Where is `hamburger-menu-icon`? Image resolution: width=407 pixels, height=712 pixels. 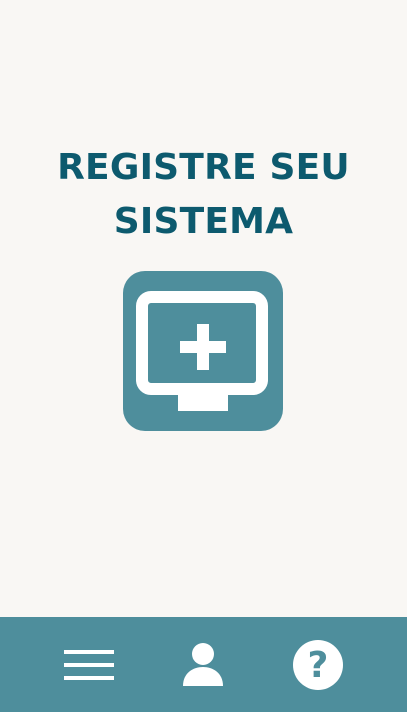 hamburger-menu-icon is located at coordinates (89, 664).